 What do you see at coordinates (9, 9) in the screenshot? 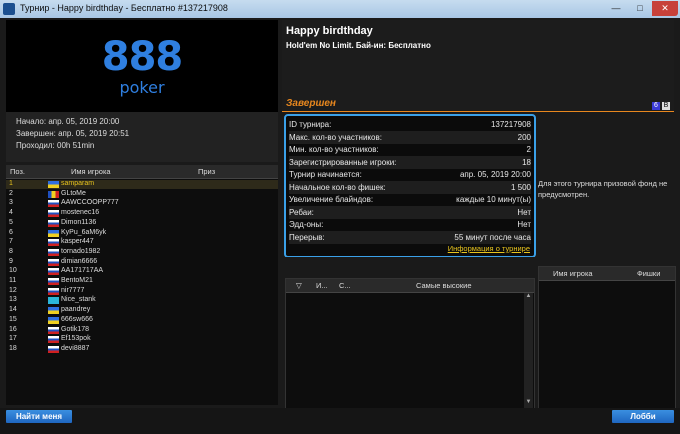
I see `app-icon` at bounding box center [9, 9].